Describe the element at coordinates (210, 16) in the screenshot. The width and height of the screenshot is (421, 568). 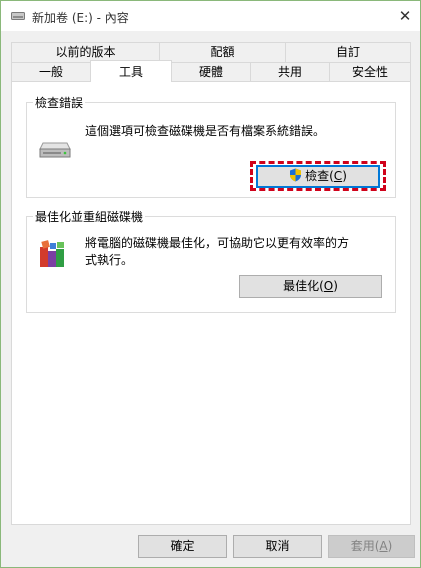
I see `title-bar: 新加卷 (E:) - 內容 ✕` at that location.